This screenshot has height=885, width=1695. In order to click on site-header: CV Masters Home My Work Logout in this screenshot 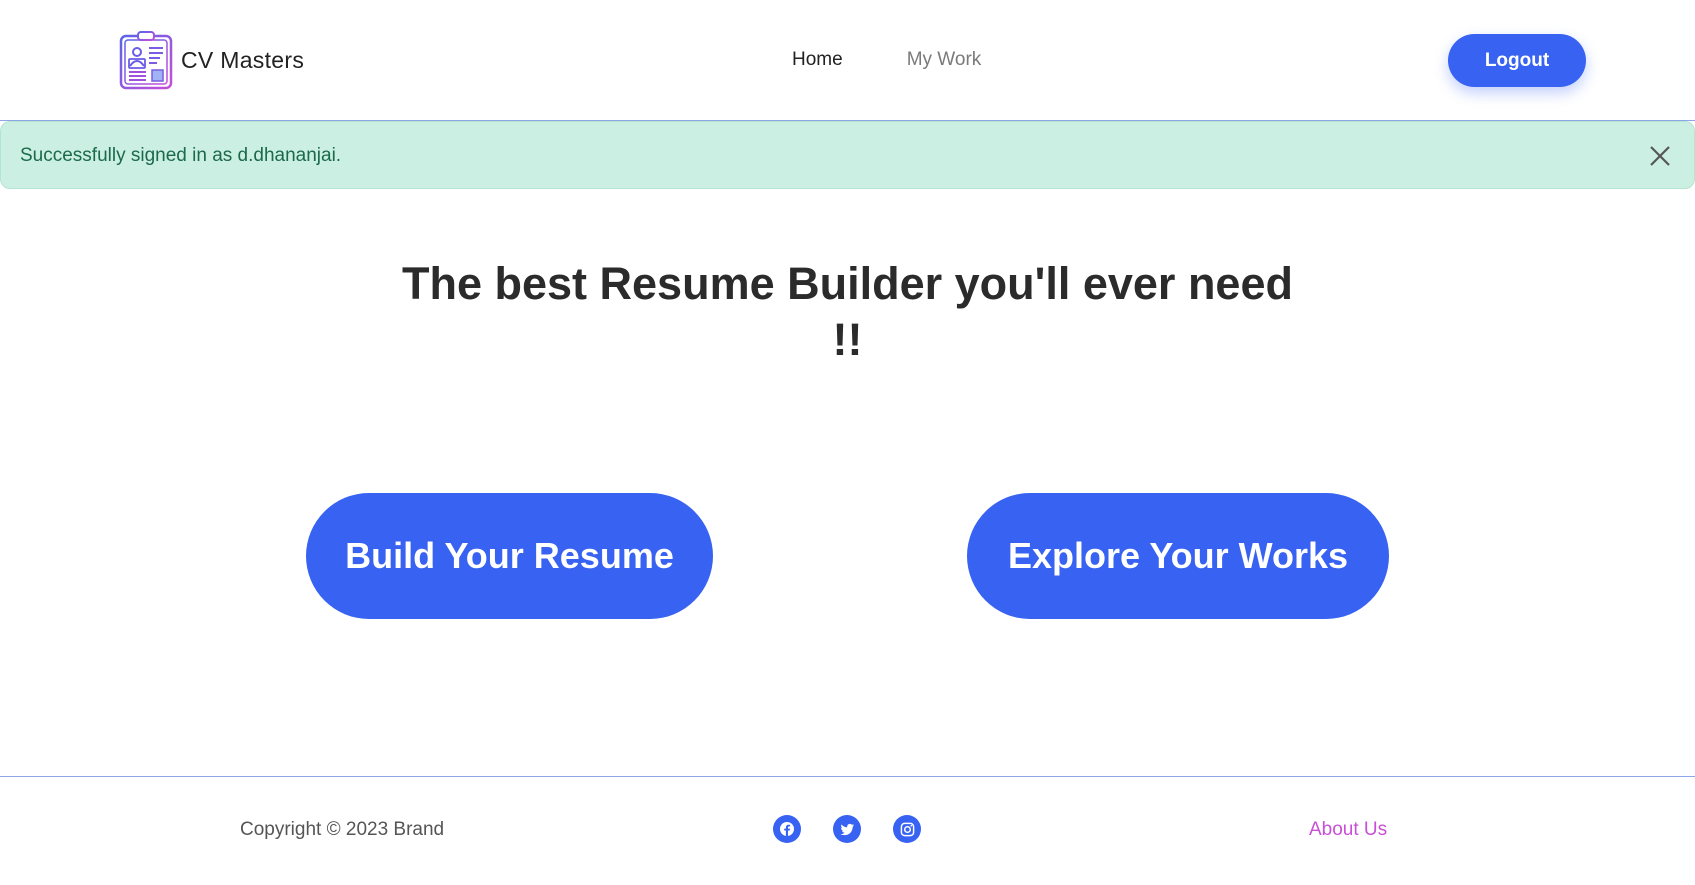, I will do `click(847, 60)`.